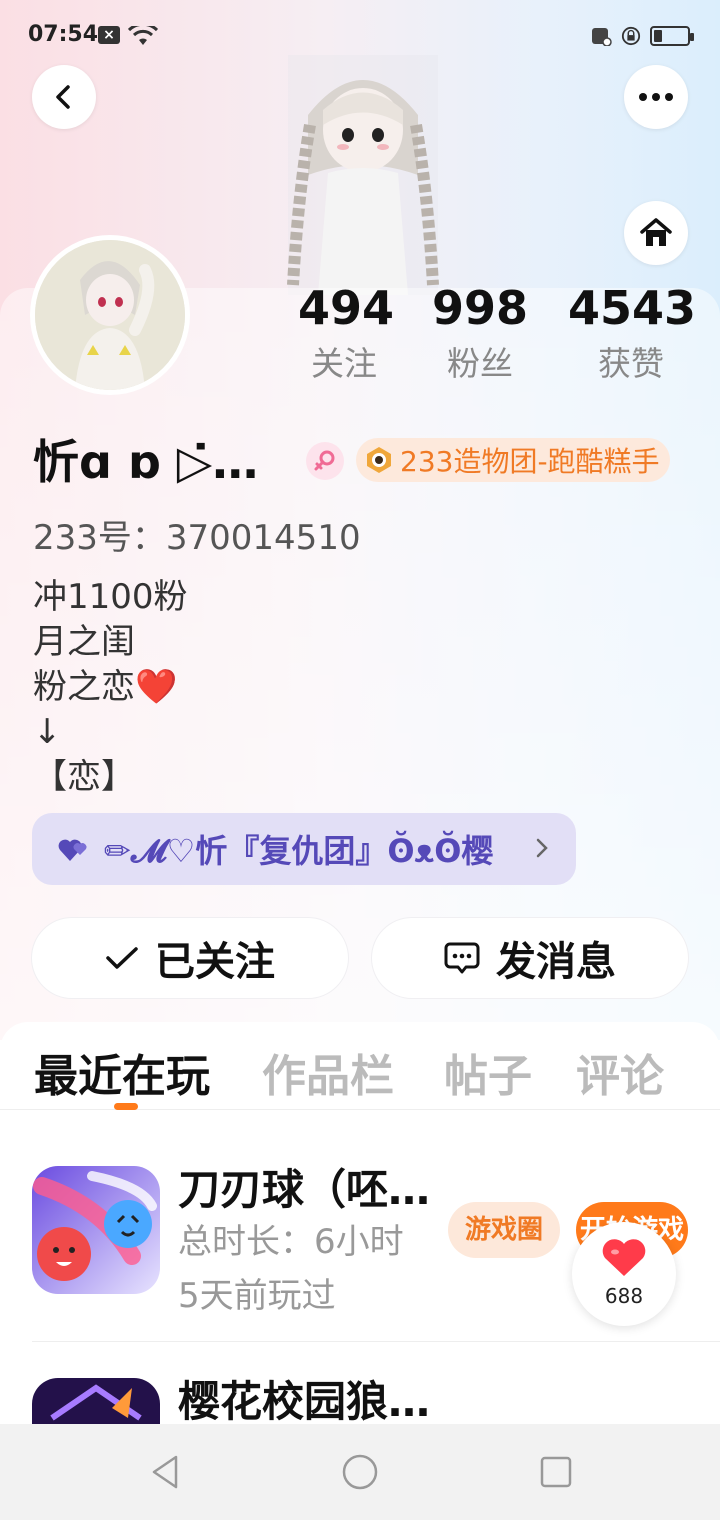 This screenshot has height=1520, width=720. What do you see at coordinates (462, 958) in the screenshot?
I see `chat-bubble-icon` at bounding box center [462, 958].